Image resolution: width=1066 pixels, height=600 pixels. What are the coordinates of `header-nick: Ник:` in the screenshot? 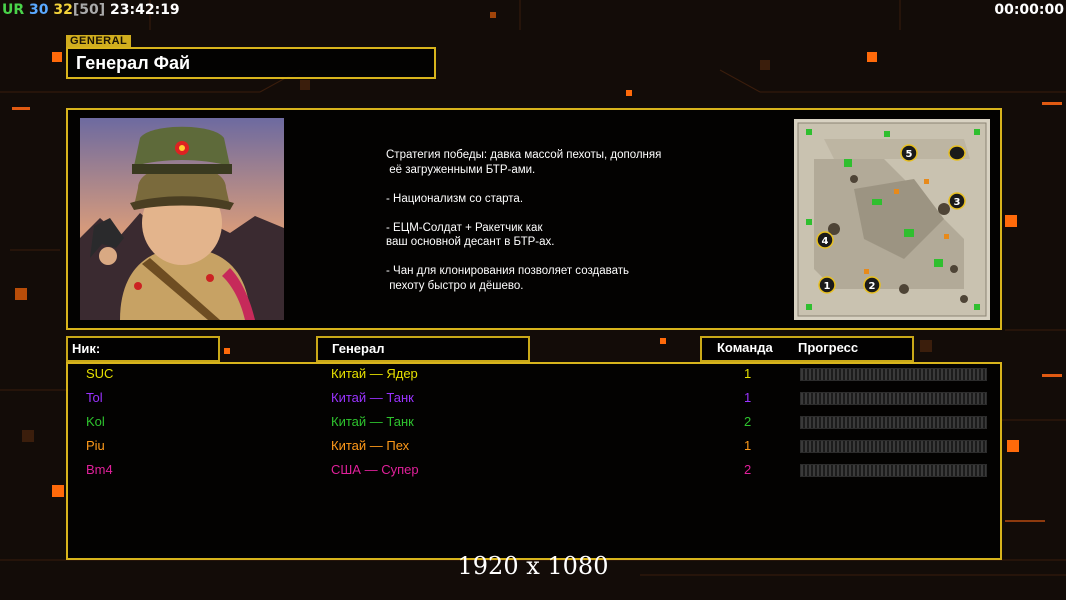 It's located at (86, 348).